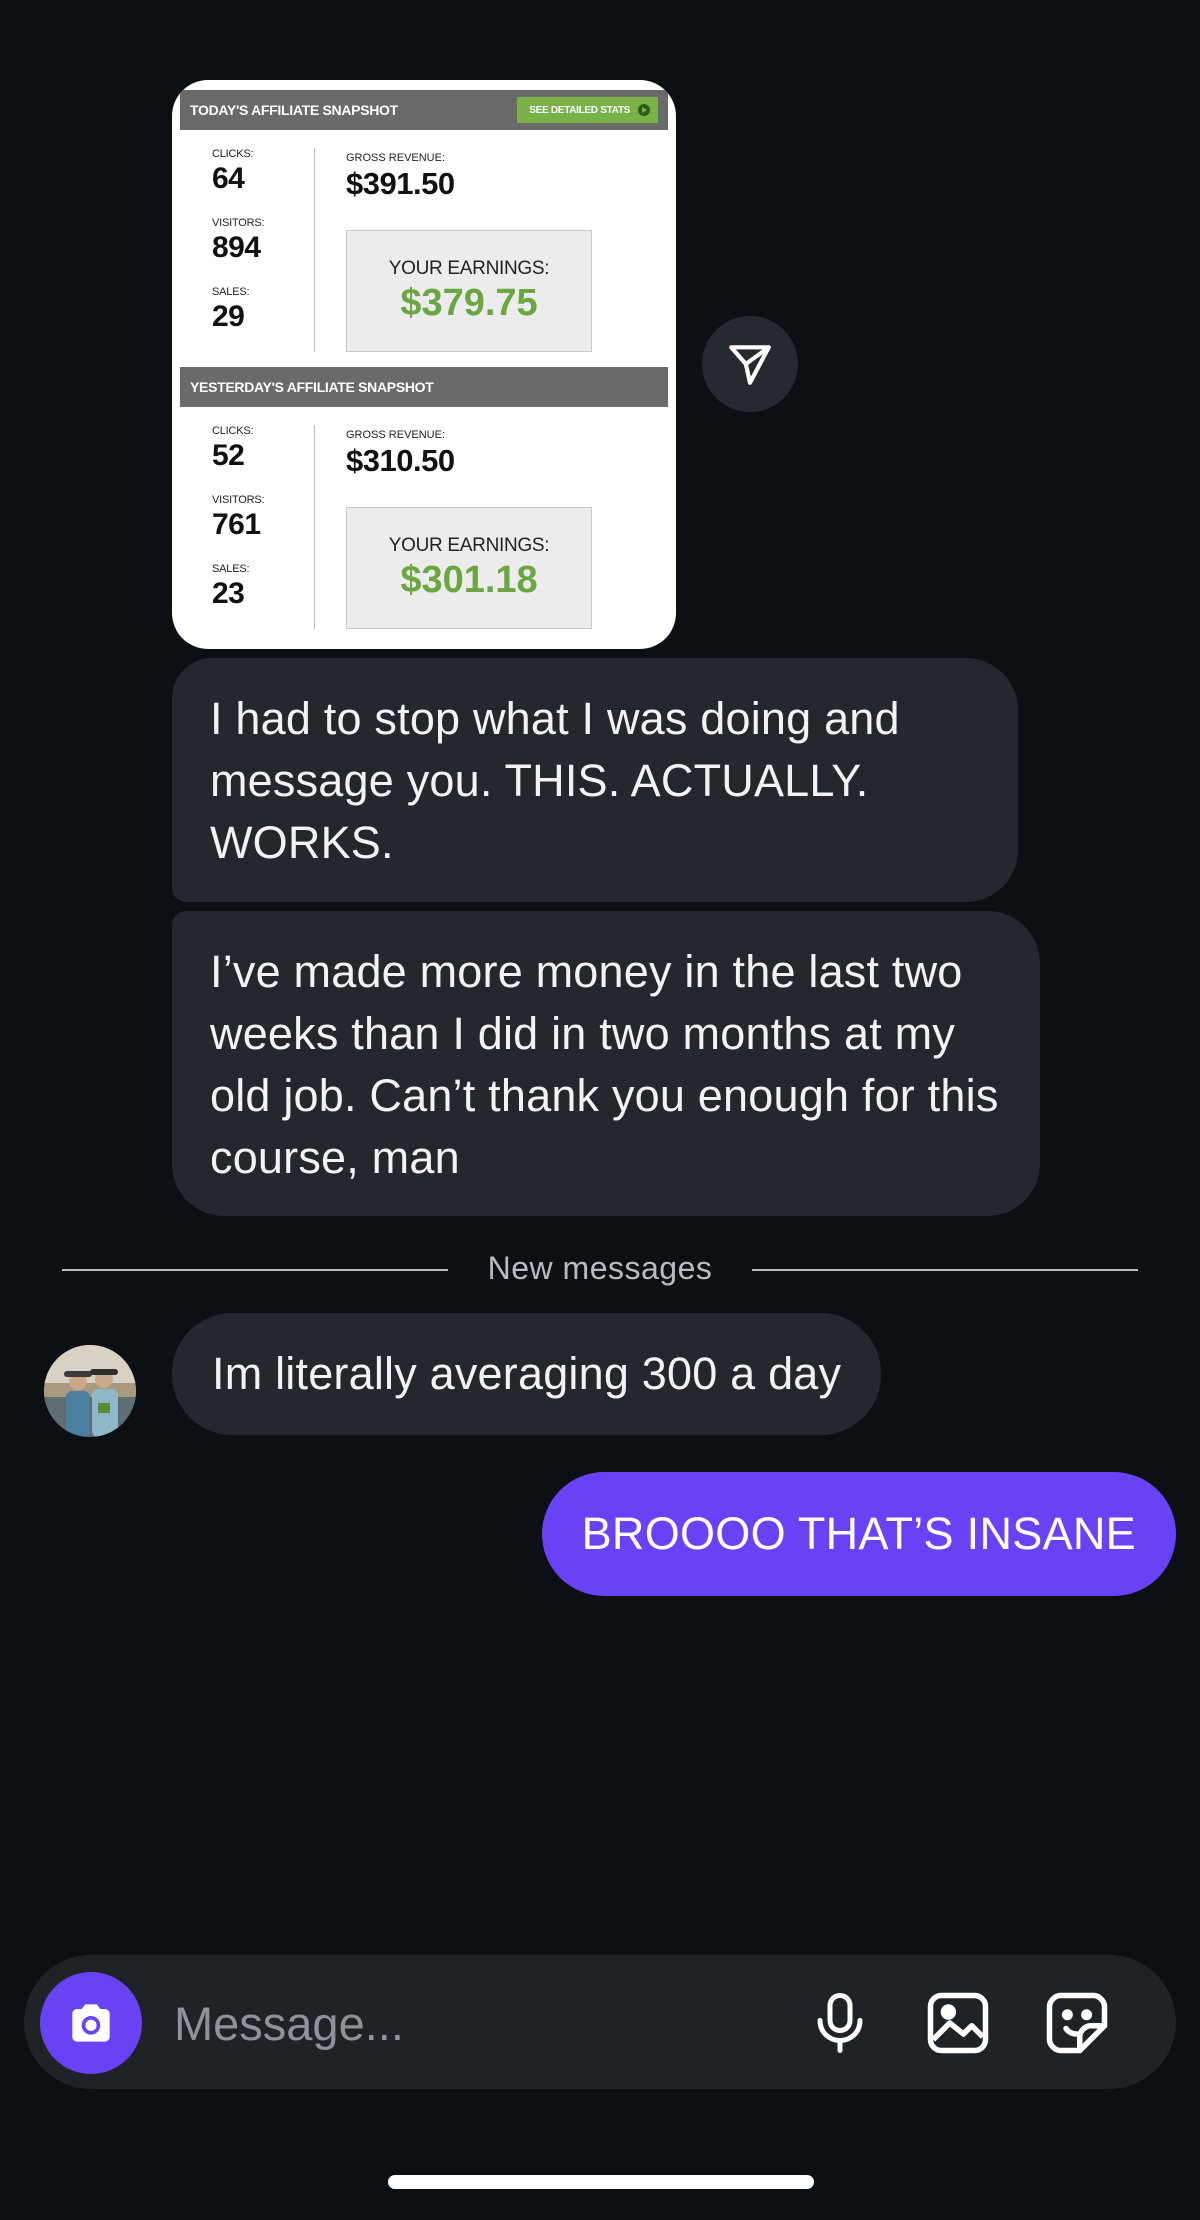 This screenshot has height=2220, width=1200. What do you see at coordinates (579, 110) in the screenshot?
I see `see-detailed-stats-label: SEE DETAILED STATS` at bounding box center [579, 110].